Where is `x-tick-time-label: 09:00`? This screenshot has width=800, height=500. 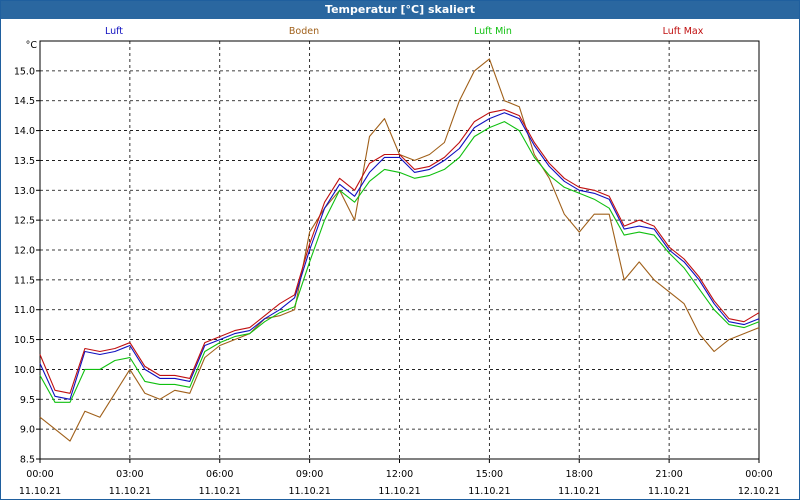 x-tick-time-label: 09:00 is located at coordinates (309, 474).